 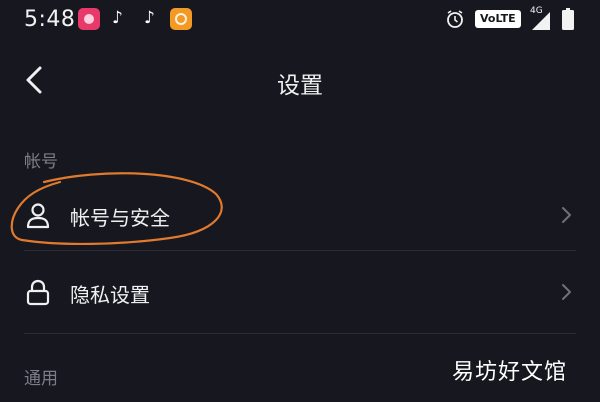 I want to click on watermark-text: 易坊好文馆, so click(x=510, y=372).